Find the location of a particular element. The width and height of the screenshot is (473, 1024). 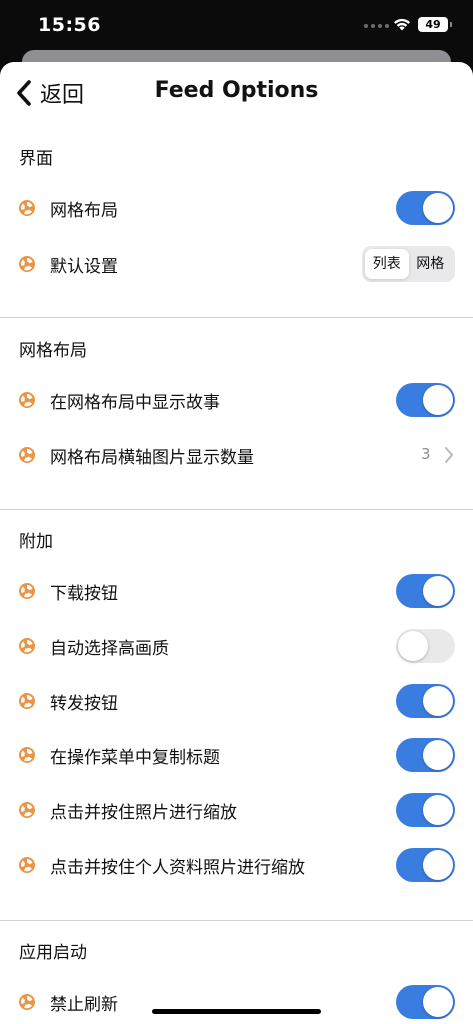

row-label: 转发按钮 is located at coordinates (84, 704).